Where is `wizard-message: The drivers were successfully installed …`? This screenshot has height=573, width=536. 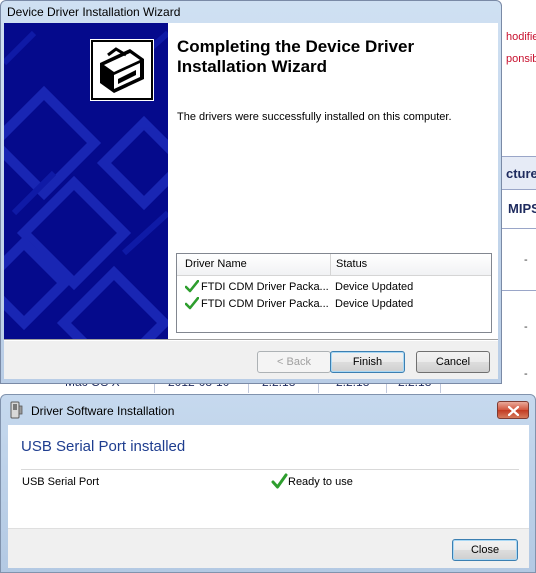 wizard-message: The drivers were successfully installed … is located at coordinates (314, 117).